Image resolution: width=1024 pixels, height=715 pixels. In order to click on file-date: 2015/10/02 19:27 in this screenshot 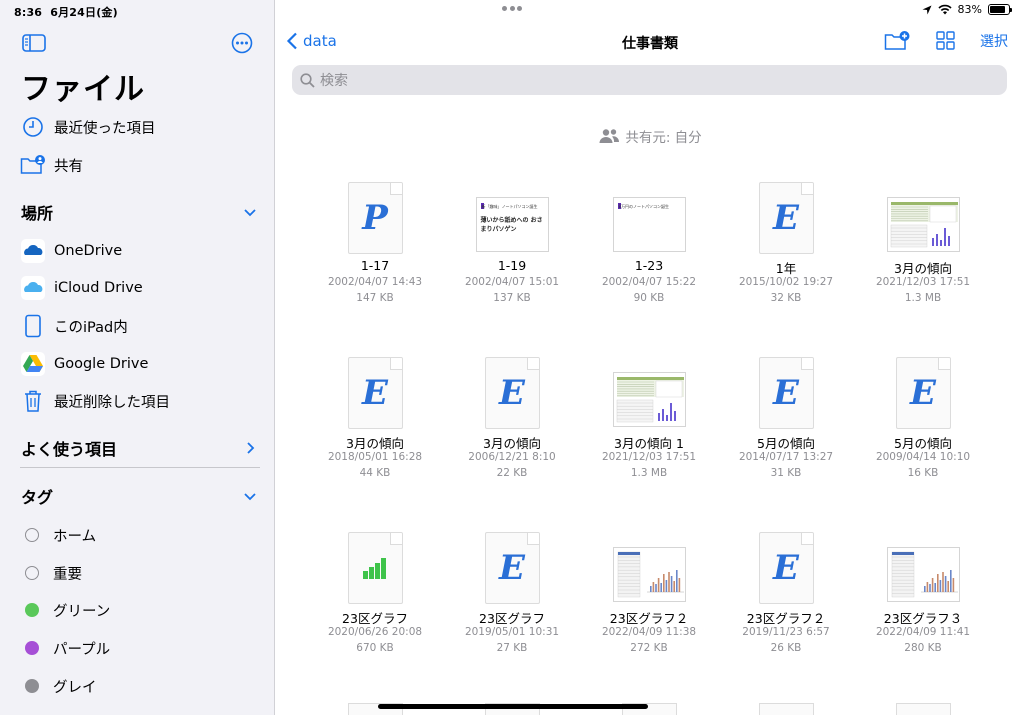, I will do `click(786, 282)`.